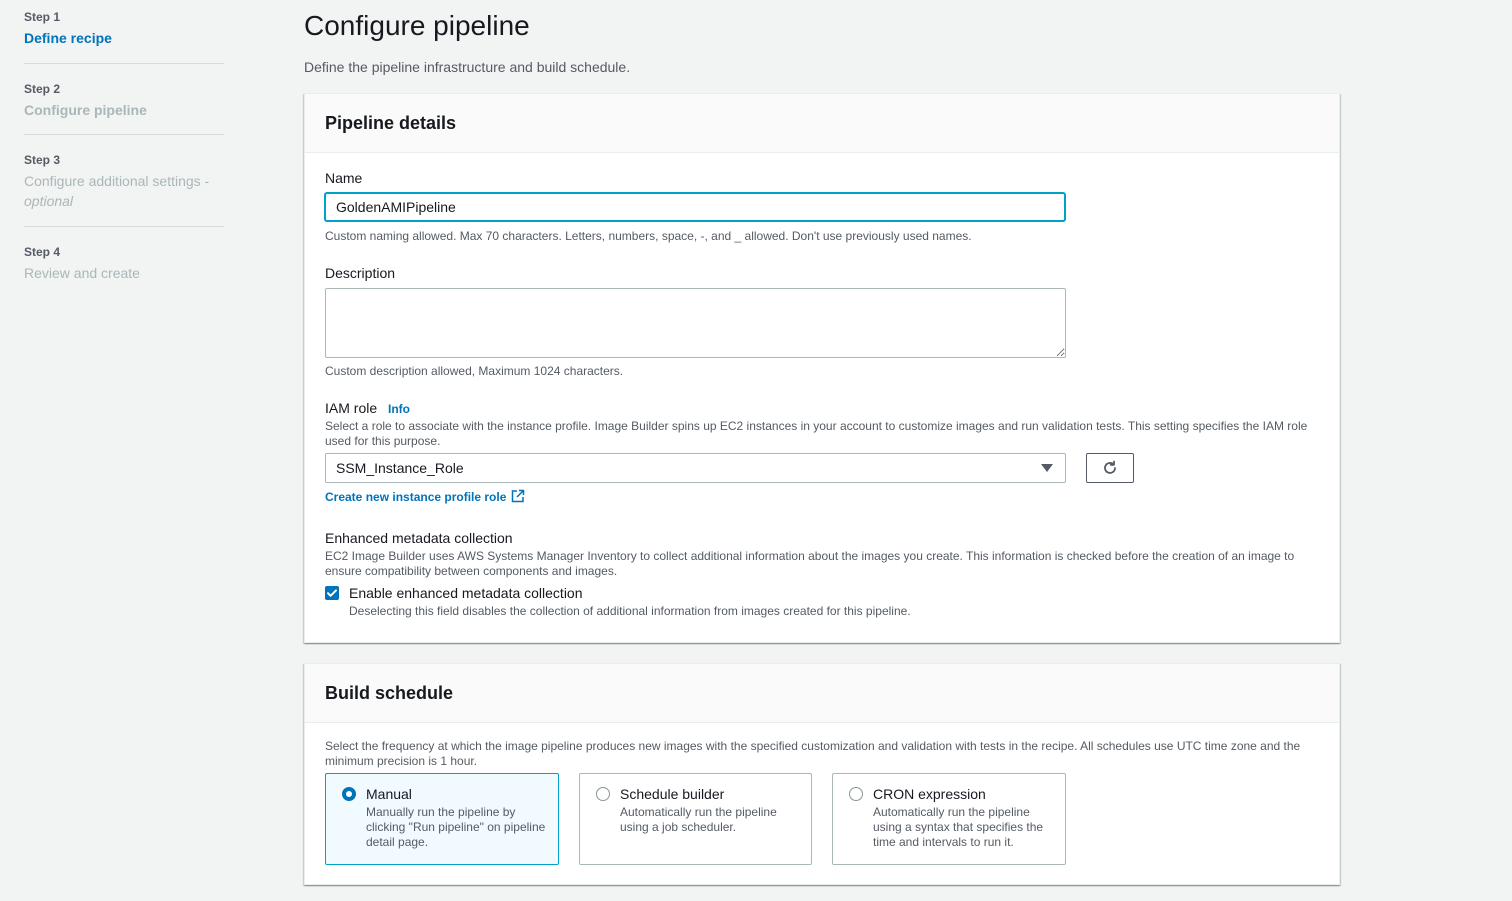 The height and width of the screenshot is (901, 1512). I want to click on metadata-label: Enhanced metadata collection, so click(419, 538).